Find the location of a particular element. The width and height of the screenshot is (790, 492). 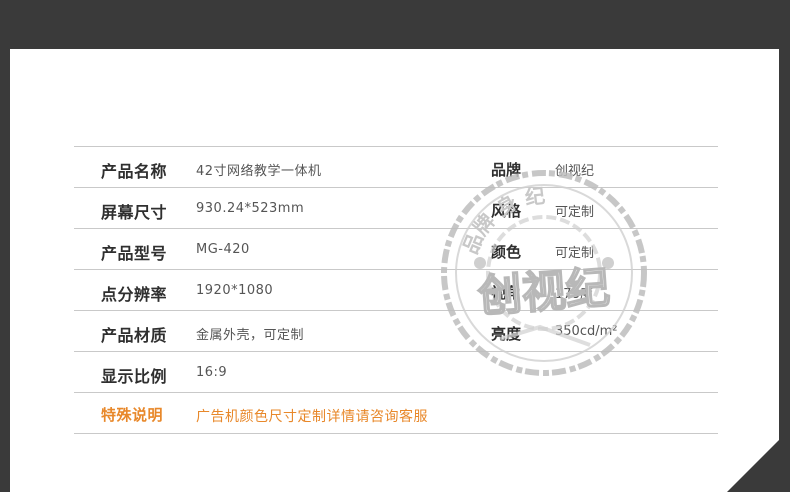

spec-value-right: 350cd/m² is located at coordinates (586, 331).